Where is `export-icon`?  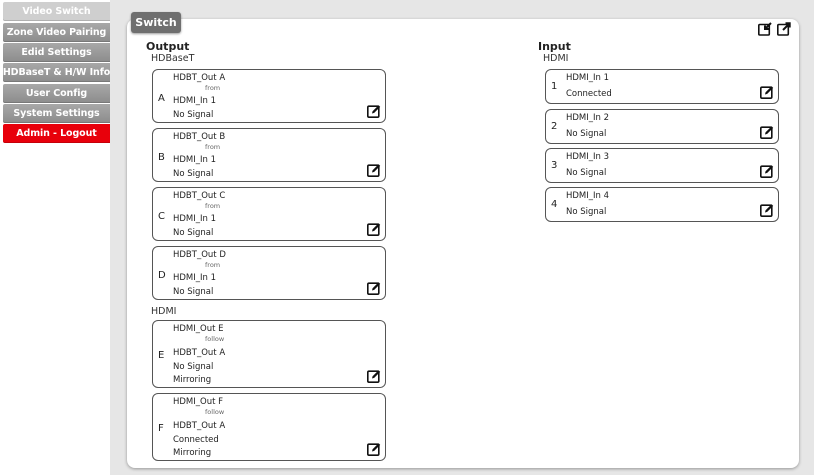
export-icon is located at coordinates (784, 29).